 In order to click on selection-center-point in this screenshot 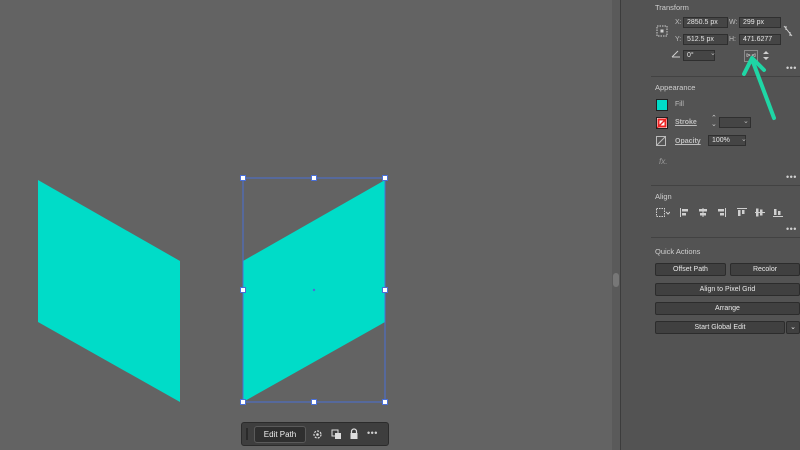, I will do `click(314, 290)`.